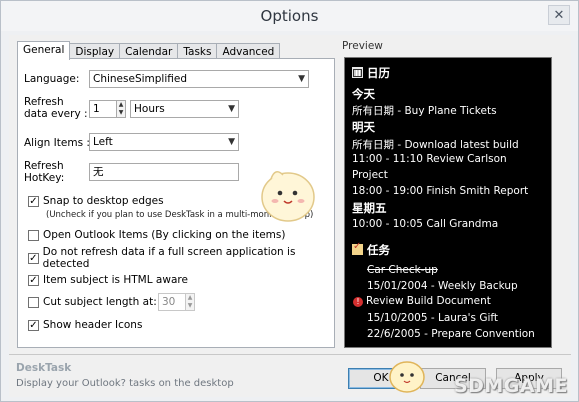 The height and width of the screenshot is (402, 579). What do you see at coordinates (199, 79) in the screenshot?
I see `language-select: ChineseSimplified ▼` at bounding box center [199, 79].